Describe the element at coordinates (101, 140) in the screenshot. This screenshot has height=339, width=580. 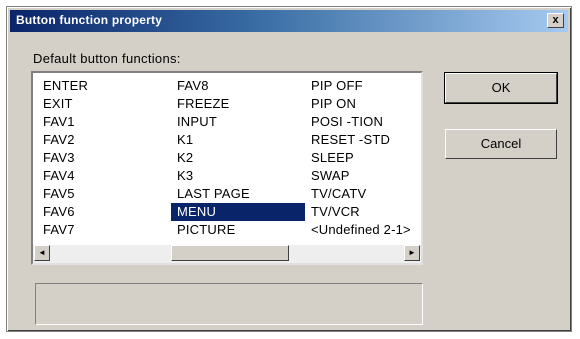
I see `list-item: FAV2` at that location.